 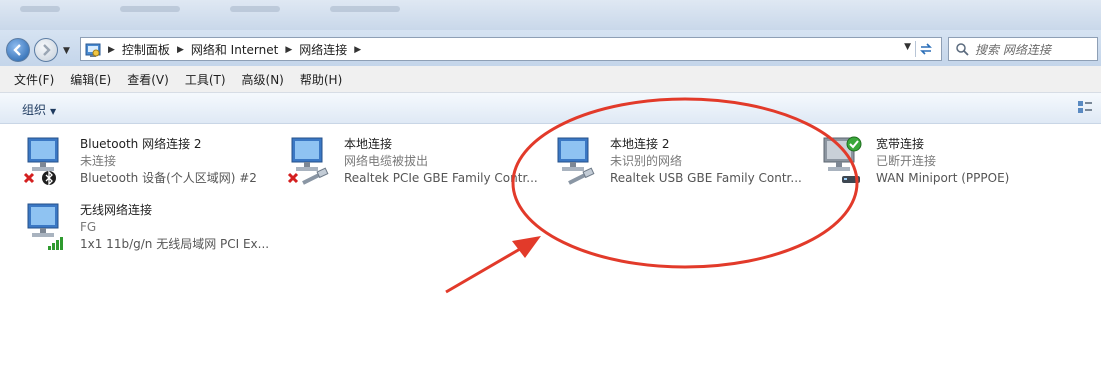 I want to click on connection-name: 本地连接, so click(x=368, y=144).